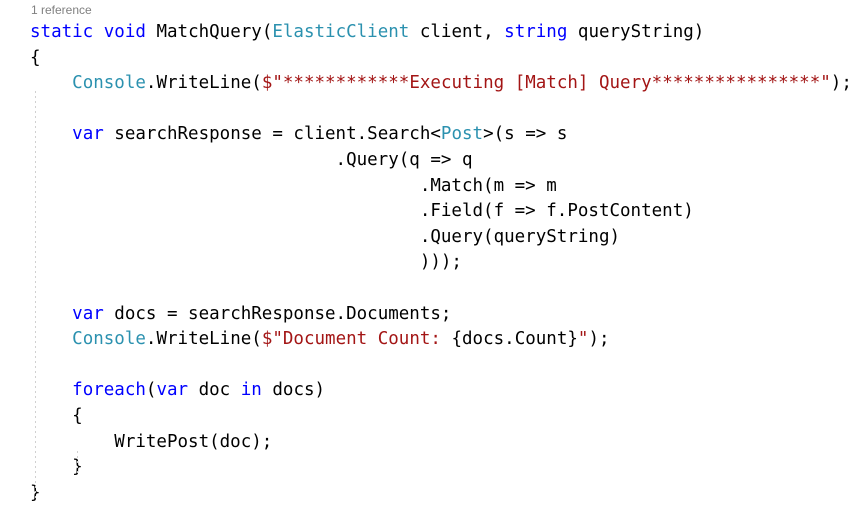 This screenshot has height=509, width=866. I want to click on code-token: )));, so click(246, 262).